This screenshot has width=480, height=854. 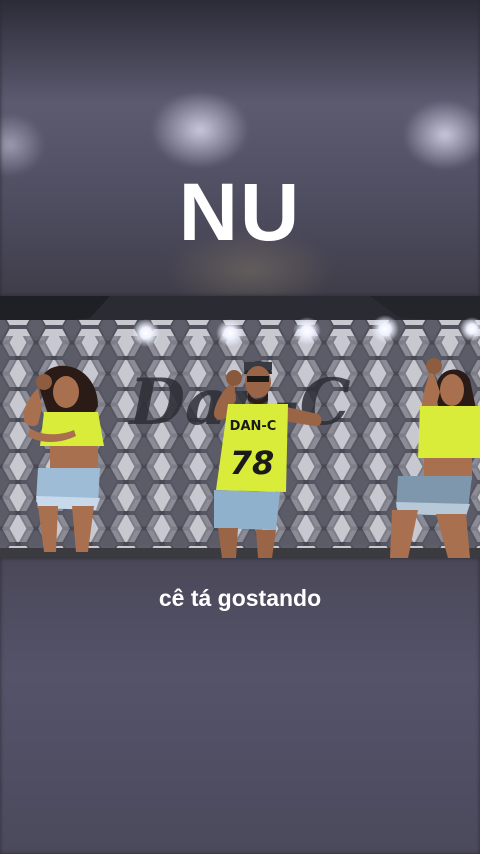 I want to click on subtitle-caption: cê tá gostando, so click(x=240, y=598).